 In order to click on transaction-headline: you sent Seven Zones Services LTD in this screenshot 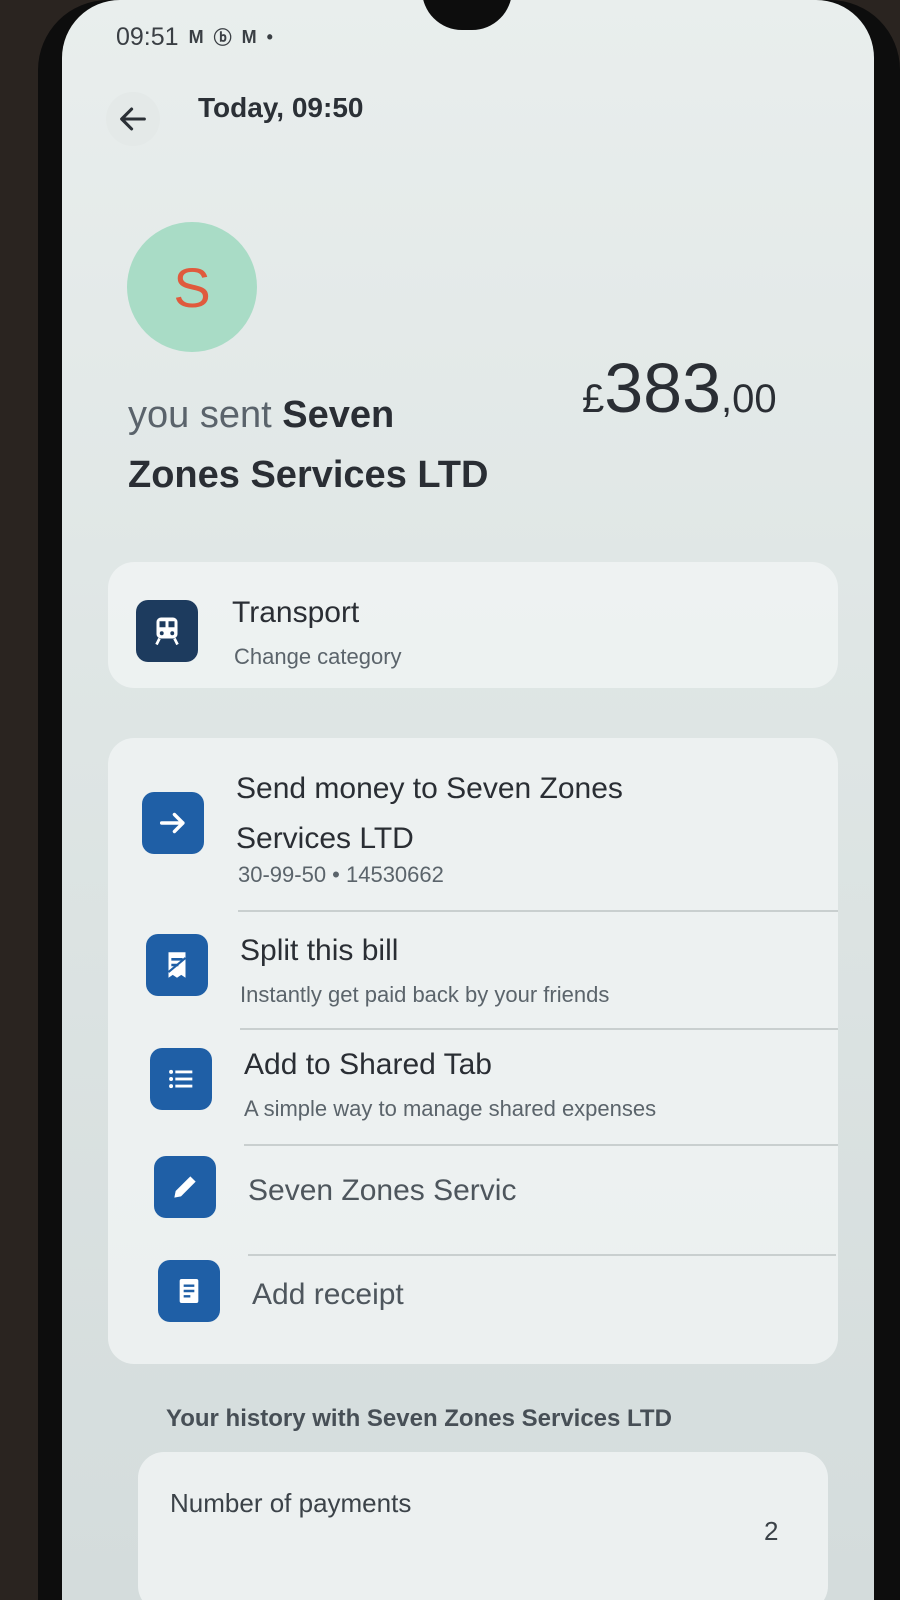, I will do `click(338, 445)`.